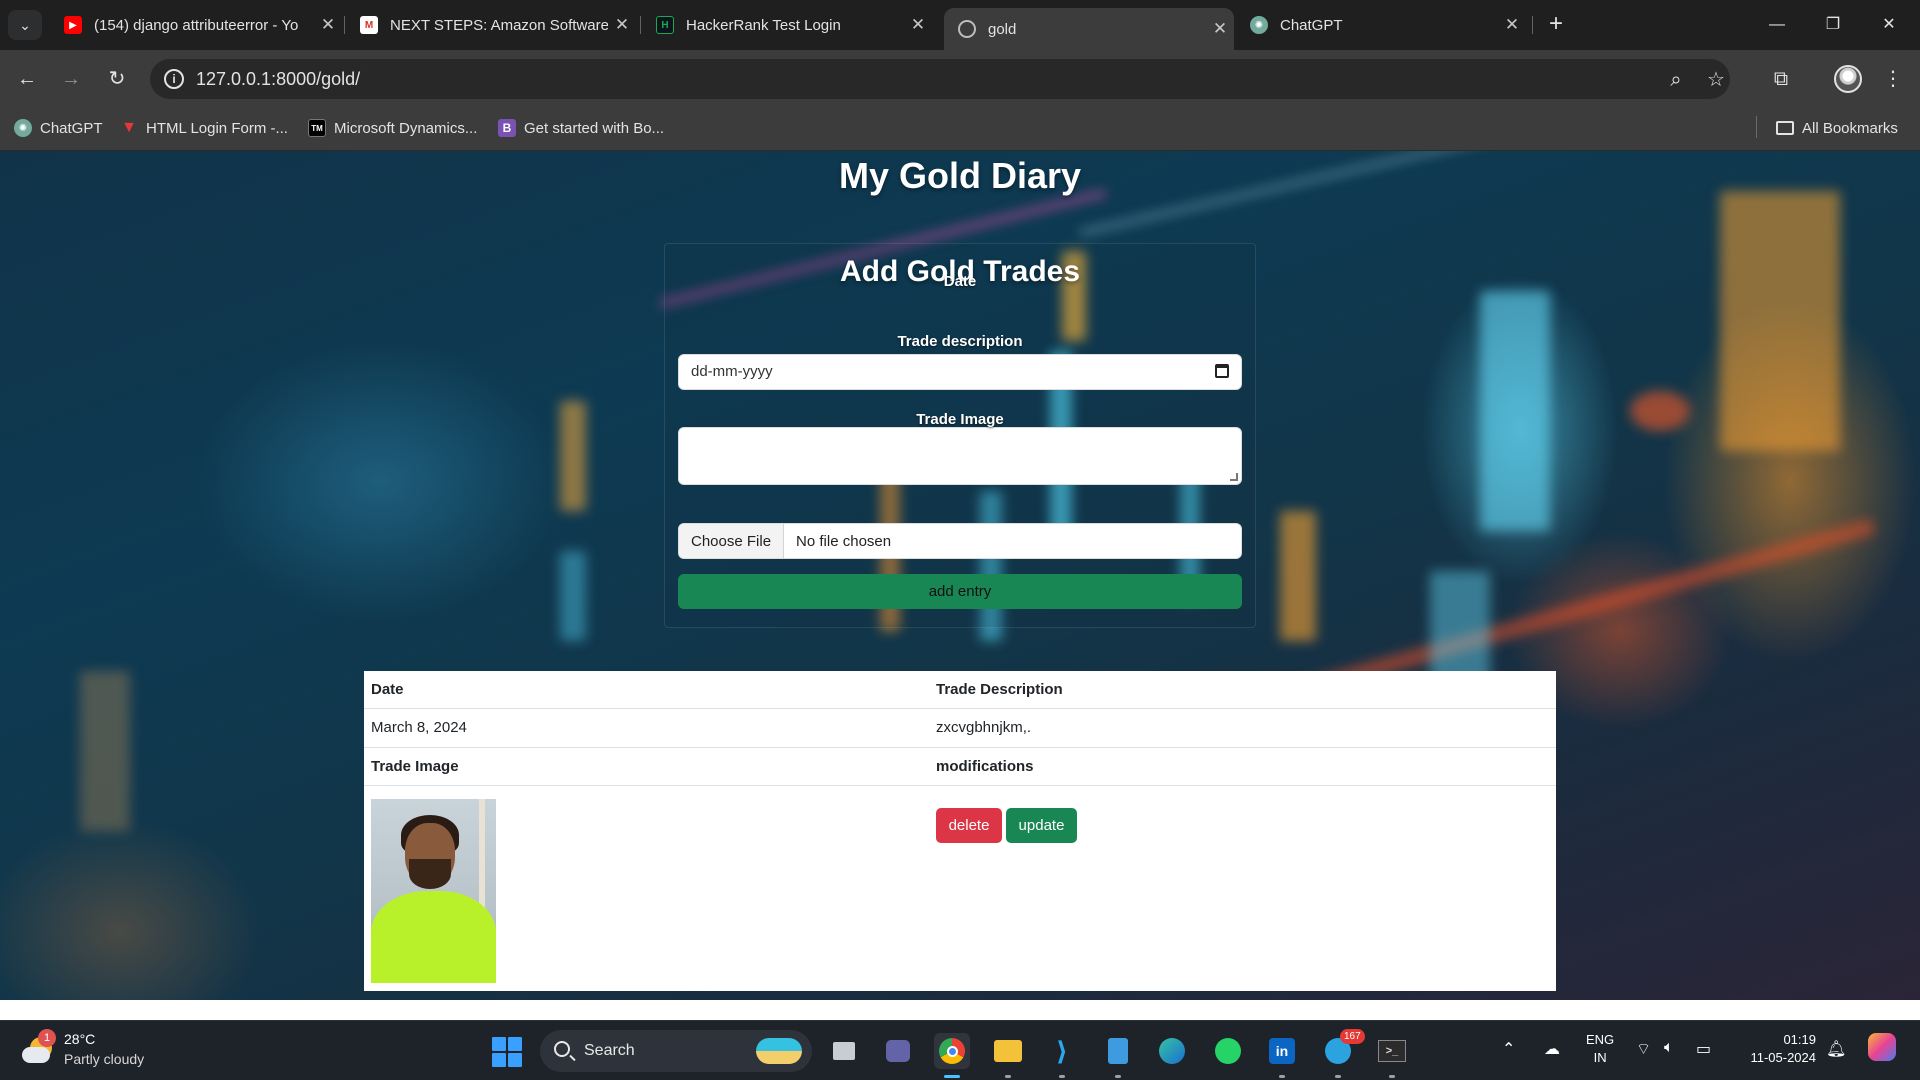 The width and height of the screenshot is (1920, 1080). What do you see at coordinates (969, 825) in the screenshot?
I see `delete-button: delete` at bounding box center [969, 825].